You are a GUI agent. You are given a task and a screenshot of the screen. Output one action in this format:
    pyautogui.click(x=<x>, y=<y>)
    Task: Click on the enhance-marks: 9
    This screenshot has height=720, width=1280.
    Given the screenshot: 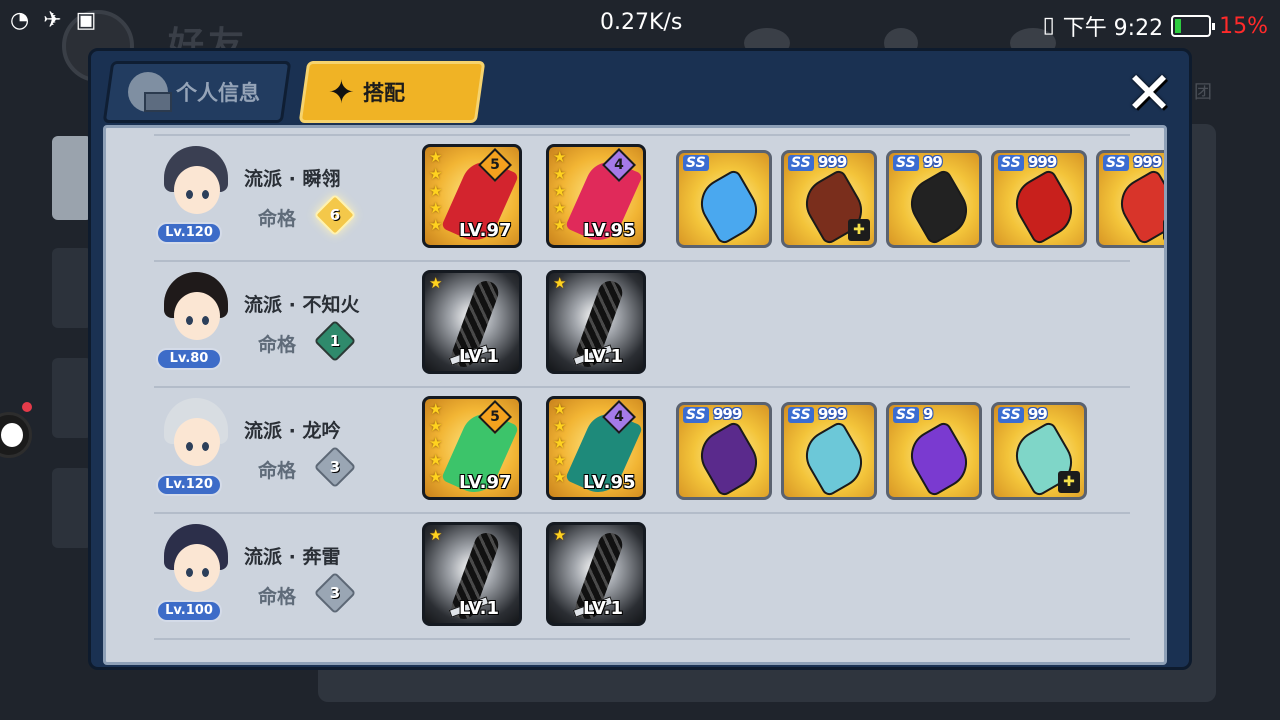 What is the action you would take?
    pyautogui.click(x=928, y=414)
    